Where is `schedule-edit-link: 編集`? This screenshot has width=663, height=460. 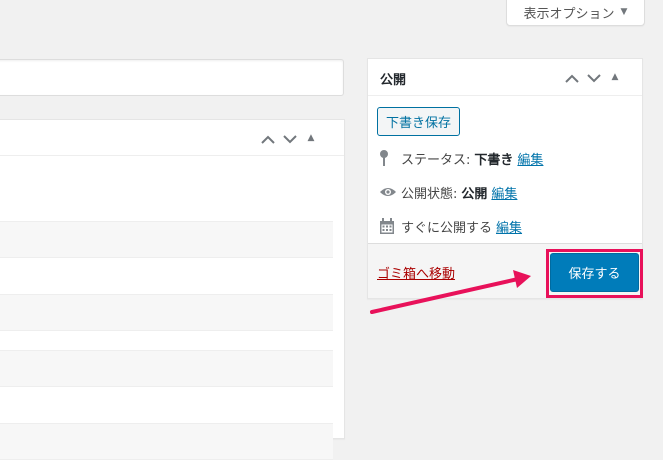 schedule-edit-link: 編集 is located at coordinates (509, 226).